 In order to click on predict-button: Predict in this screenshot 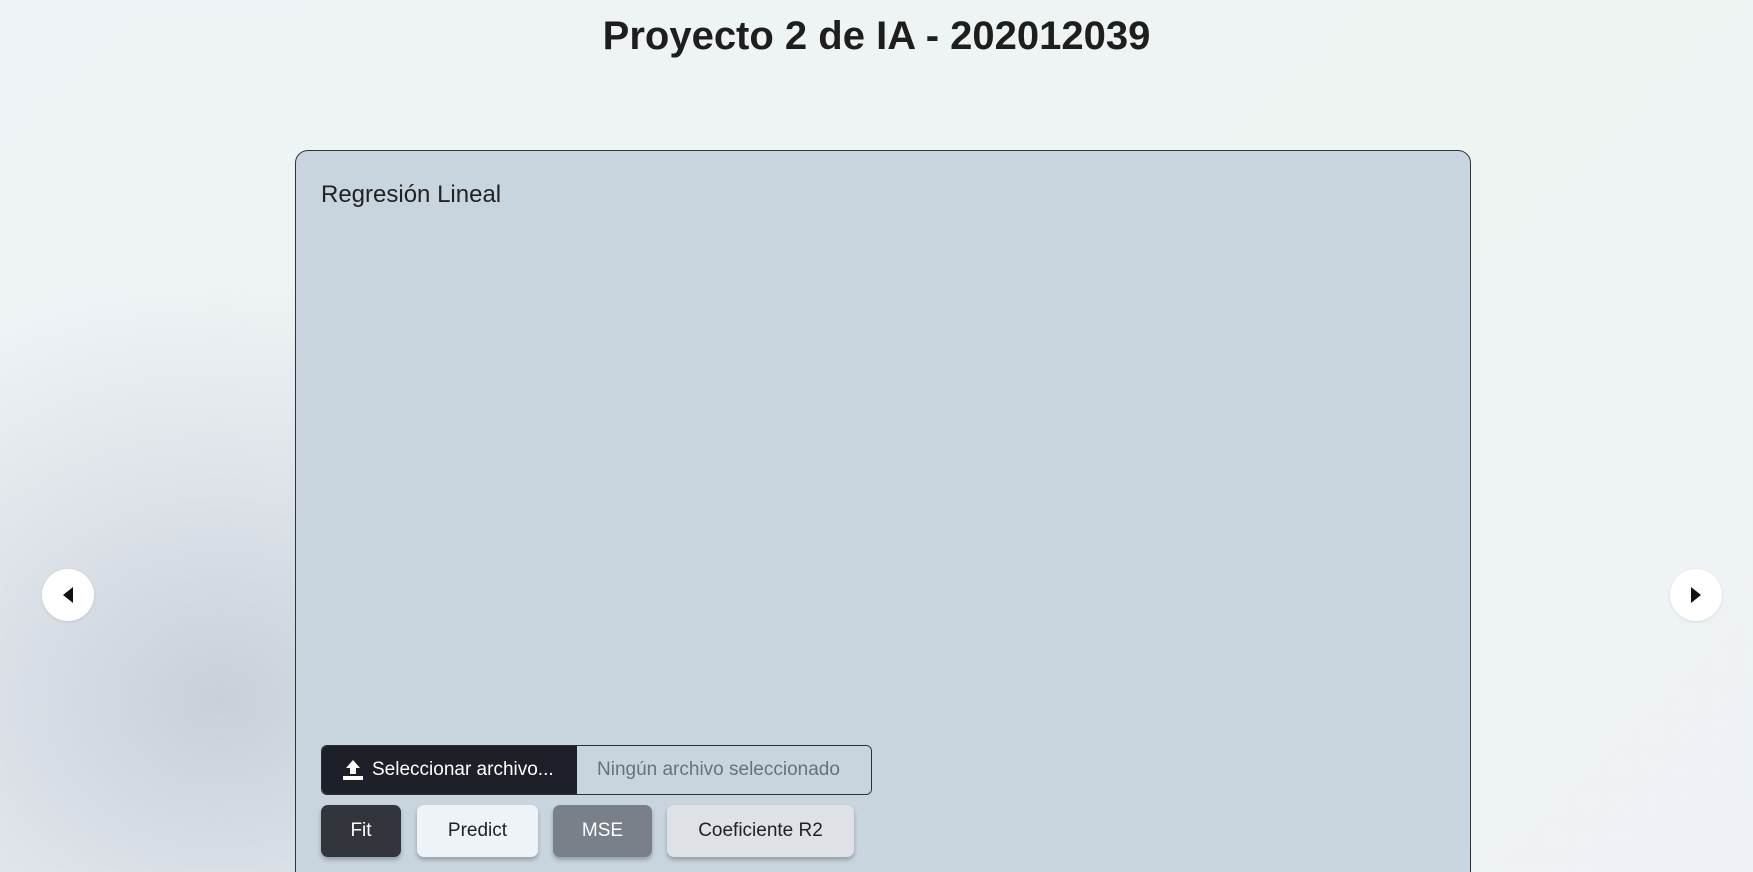, I will do `click(477, 831)`.